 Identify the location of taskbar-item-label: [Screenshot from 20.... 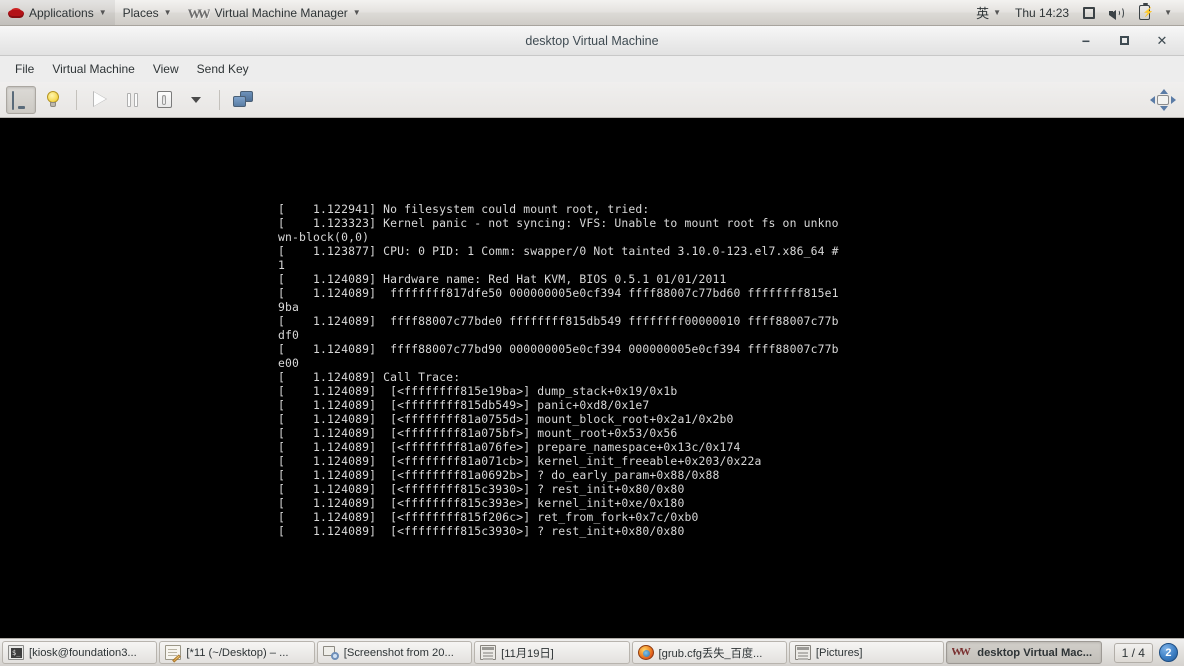
(398, 652).